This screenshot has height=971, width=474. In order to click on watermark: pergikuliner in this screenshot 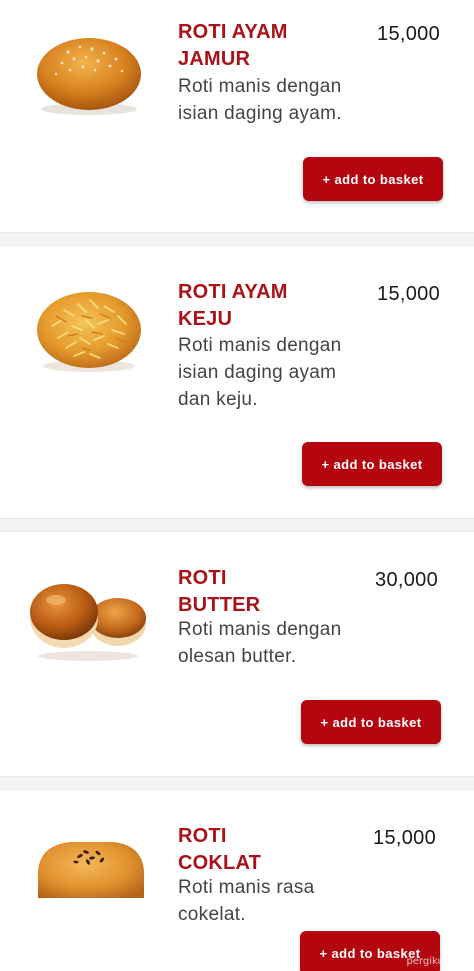, I will do `click(436, 961)`.